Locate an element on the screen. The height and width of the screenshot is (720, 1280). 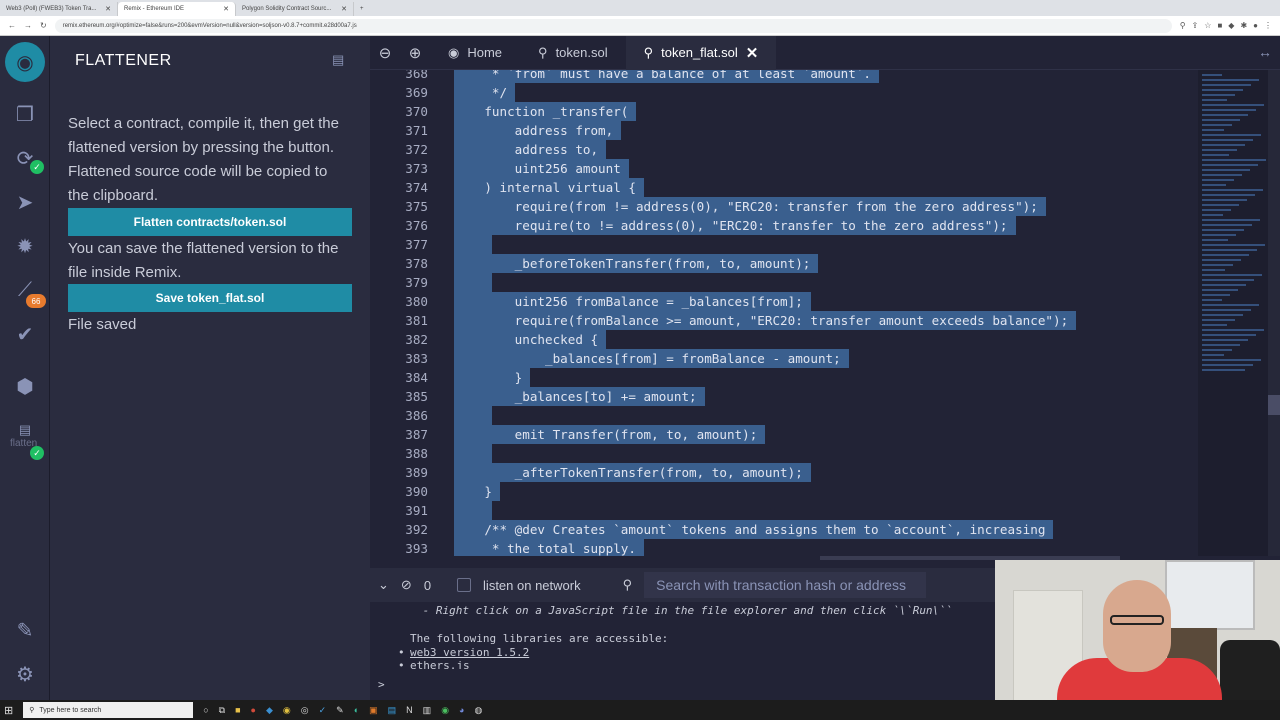
code-line: 386 is located at coordinates (784, 415).